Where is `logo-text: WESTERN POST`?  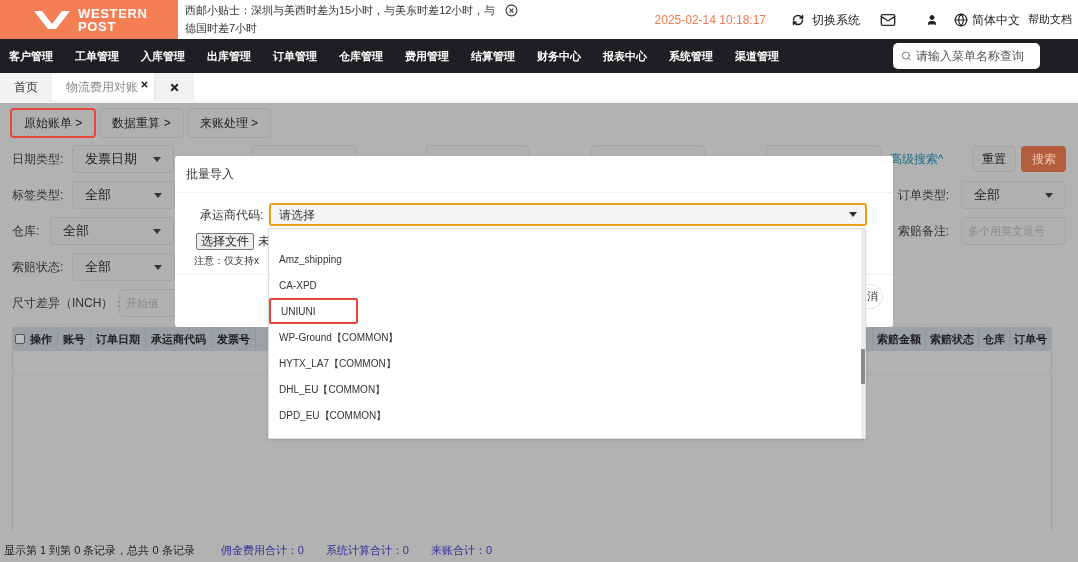
logo-text: WESTERN POST is located at coordinates (113, 19).